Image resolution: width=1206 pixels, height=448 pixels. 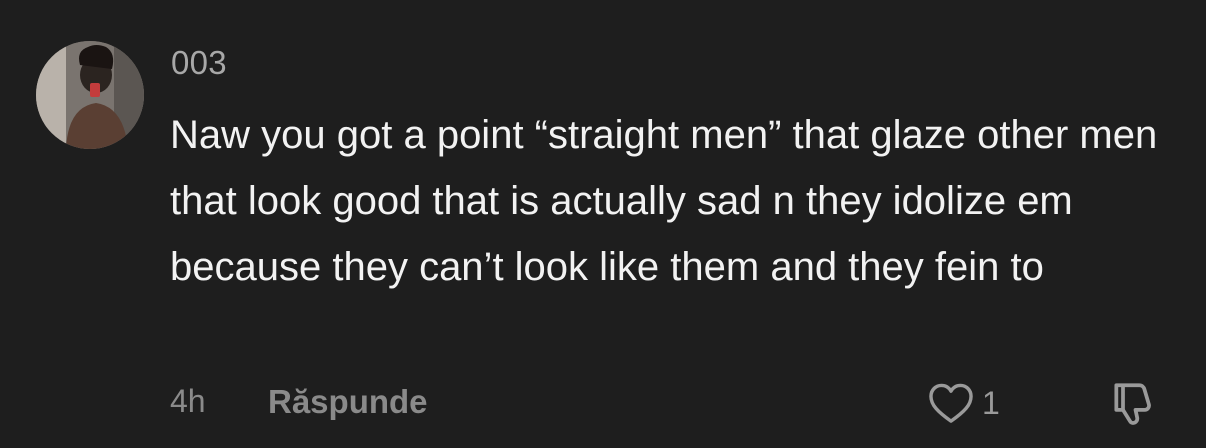 I want to click on username: 003, so click(x=199, y=63).